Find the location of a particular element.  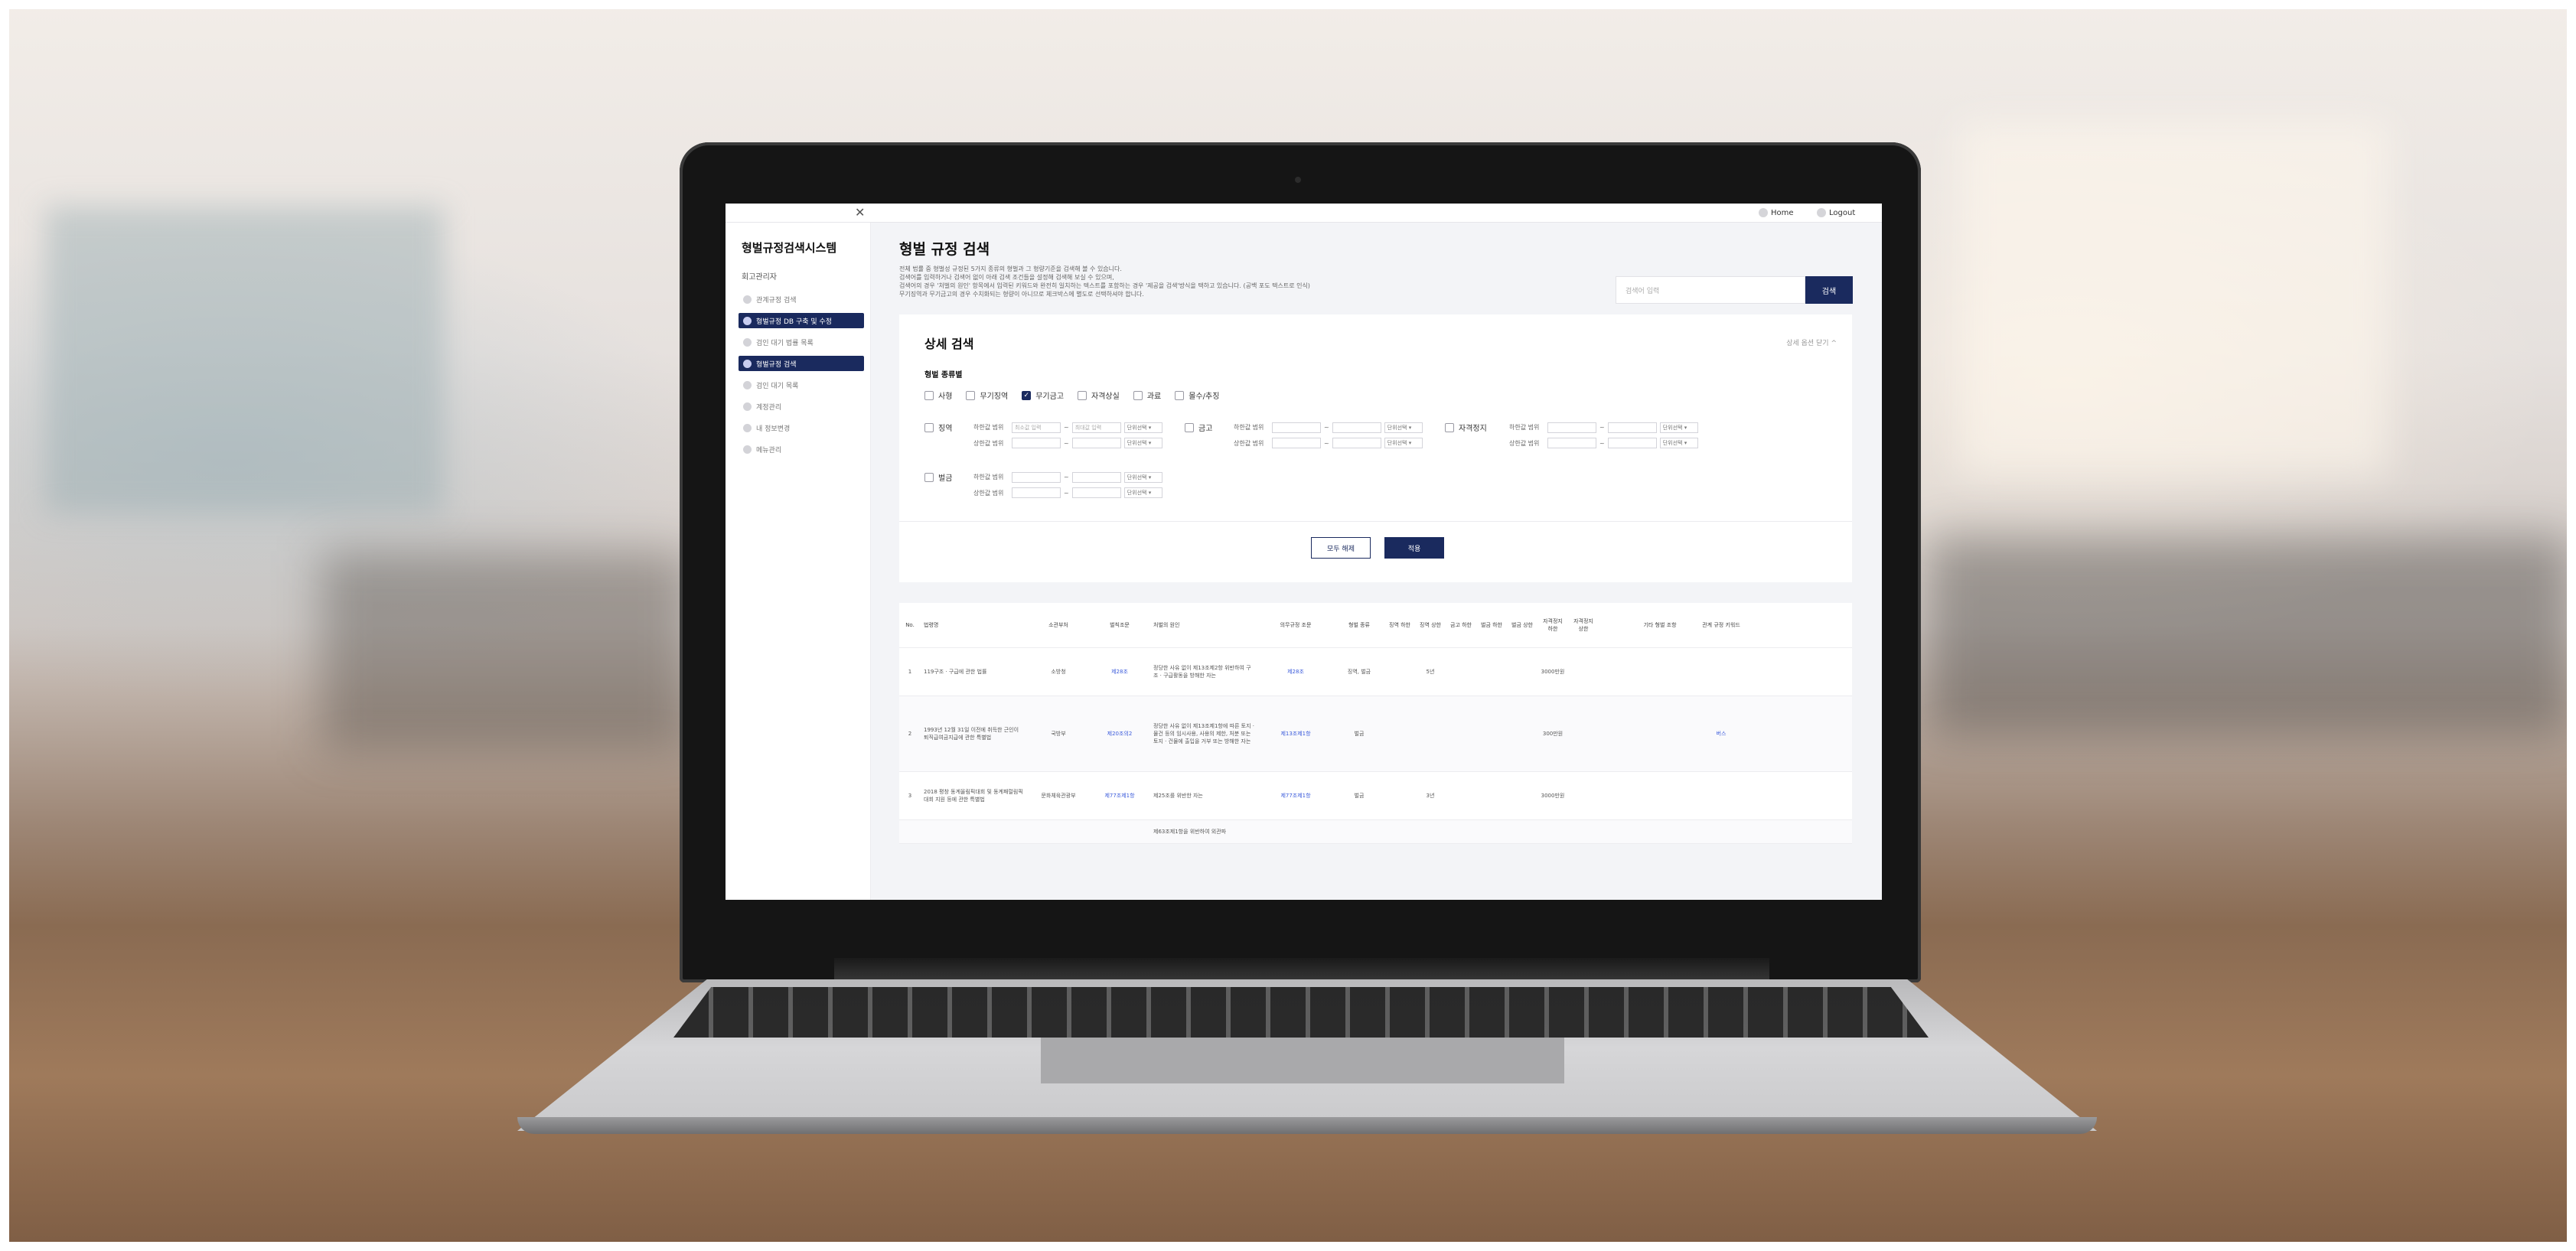

checkbox-confiscation: 몰수/추징 is located at coordinates (1197, 395).